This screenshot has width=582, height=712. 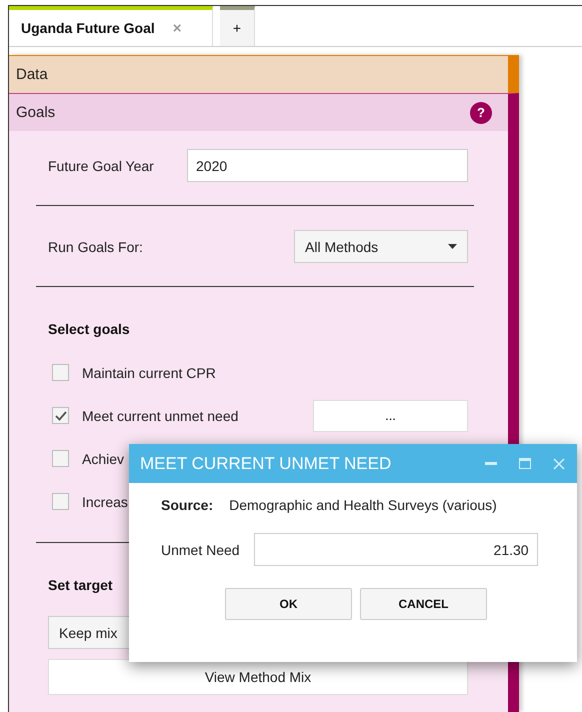 What do you see at coordinates (111, 26) in the screenshot?
I see `tab: Uganda Future Goal ×` at bounding box center [111, 26].